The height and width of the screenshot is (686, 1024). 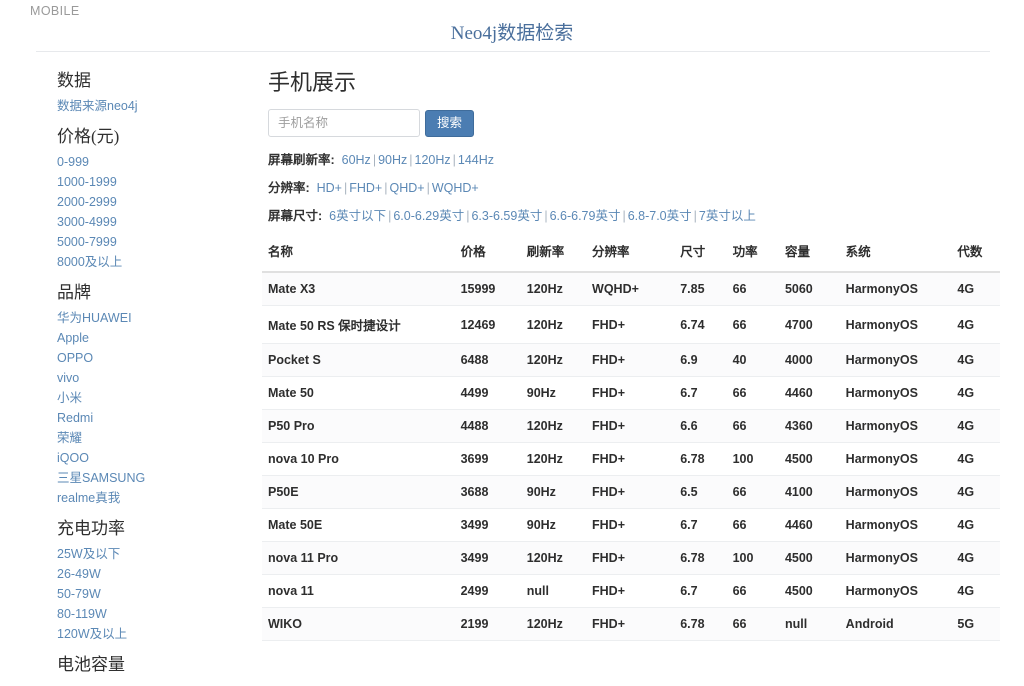 I want to click on sidebar-link: OPPO, so click(x=159, y=358).